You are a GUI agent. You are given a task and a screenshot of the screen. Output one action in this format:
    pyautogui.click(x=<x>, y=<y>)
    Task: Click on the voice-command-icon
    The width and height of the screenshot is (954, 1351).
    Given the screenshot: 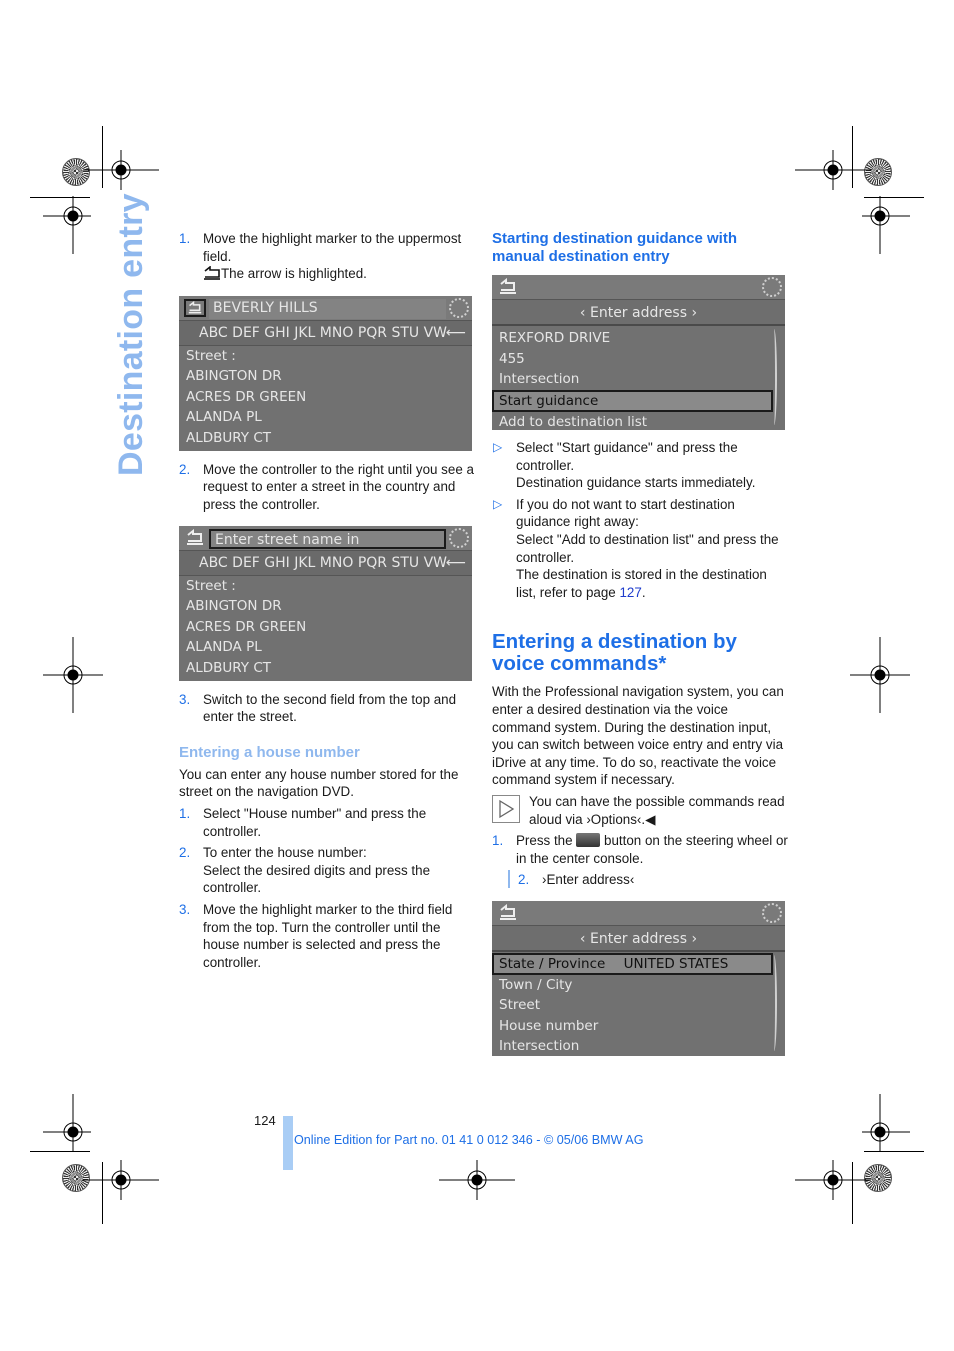 What is the action you would take?
    pyautogui.click(x=501, y=879)
    